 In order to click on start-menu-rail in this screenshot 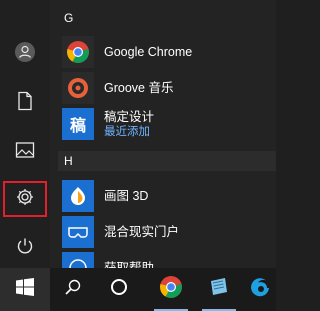, I will do `click(25, 134)`.